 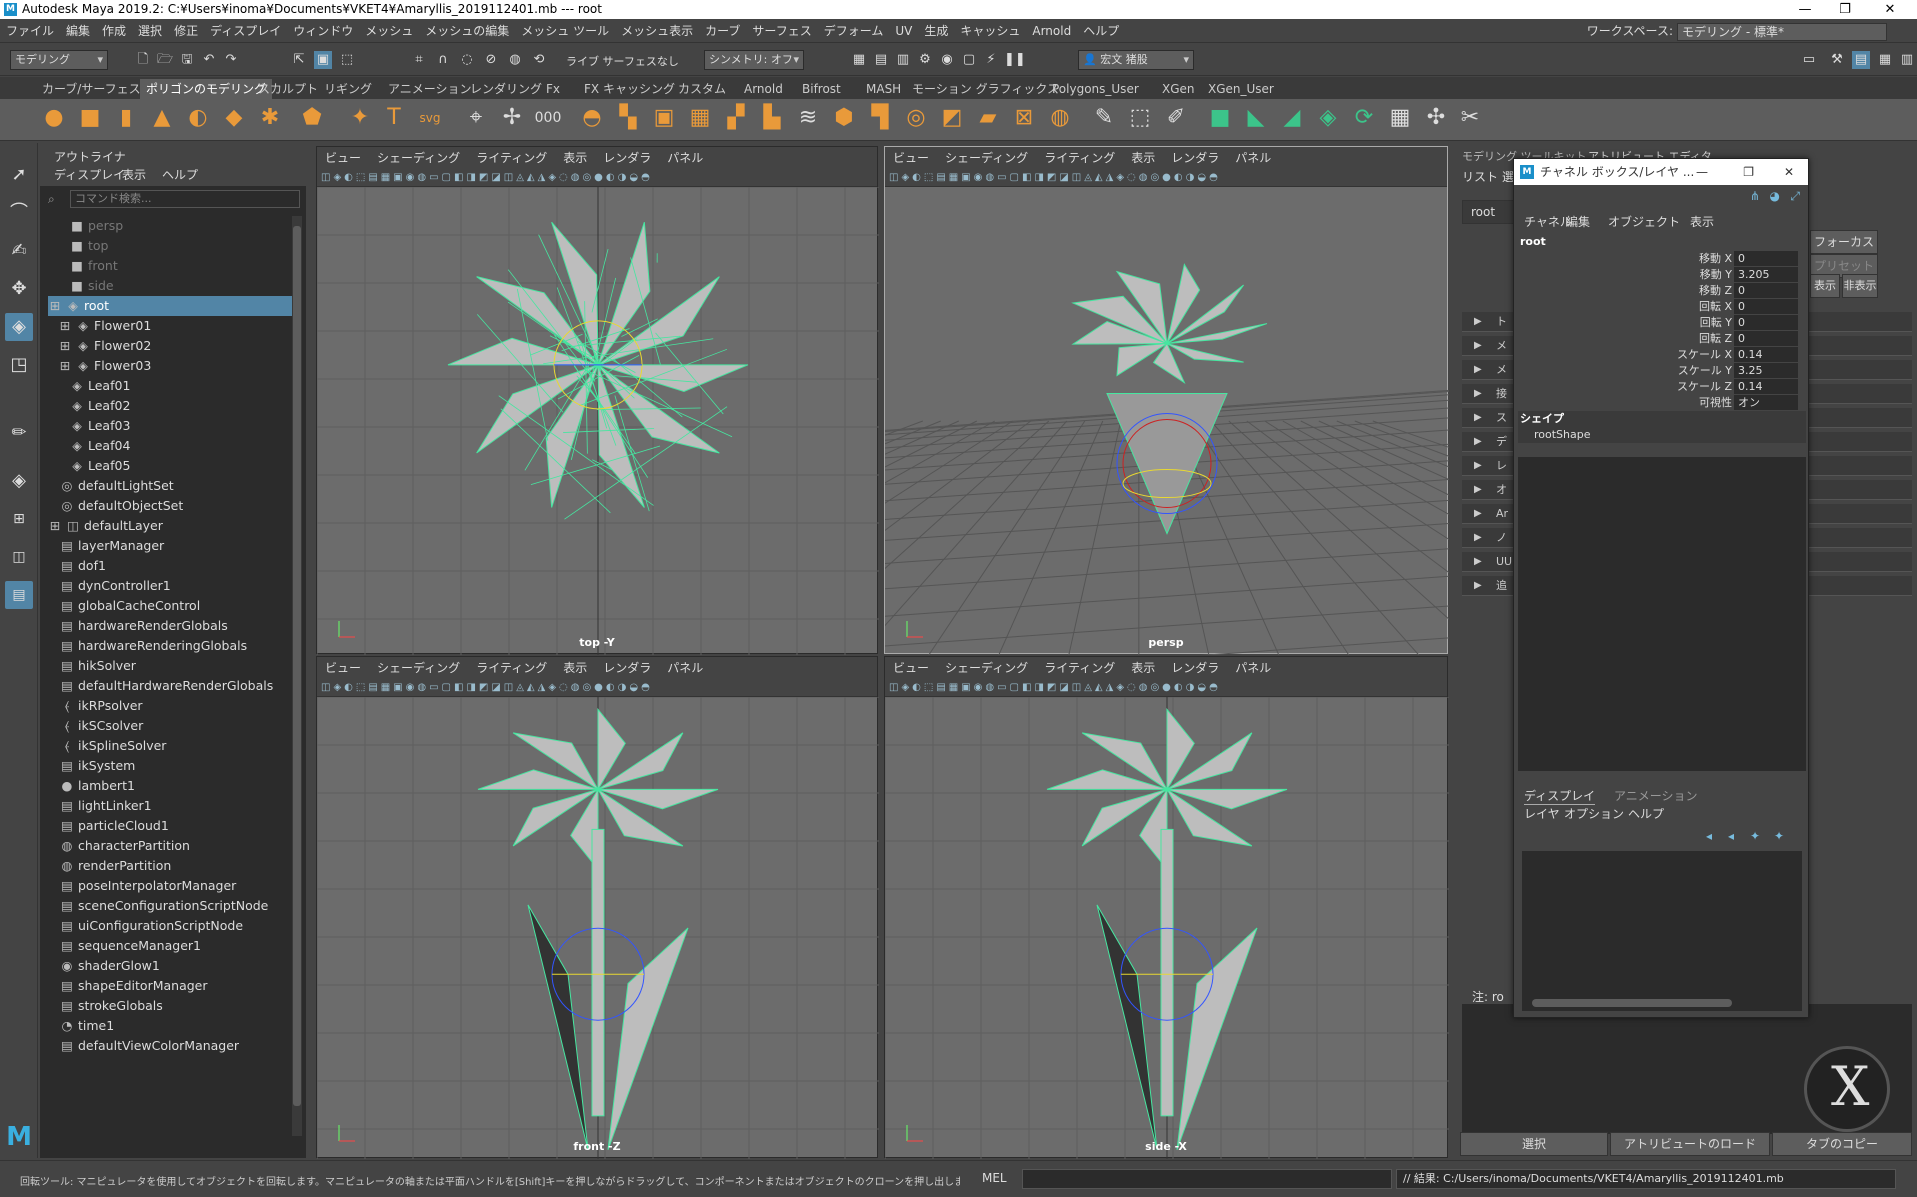 I want to click on mirror-icon: ▞, so click(x=736, y=118).